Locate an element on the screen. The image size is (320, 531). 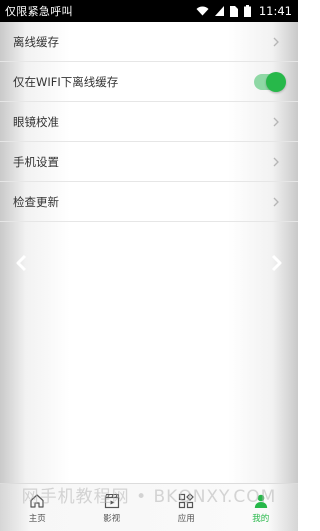
setting-label: 仅在WIFI下离线缓存 is located at coordinates (66, 81).